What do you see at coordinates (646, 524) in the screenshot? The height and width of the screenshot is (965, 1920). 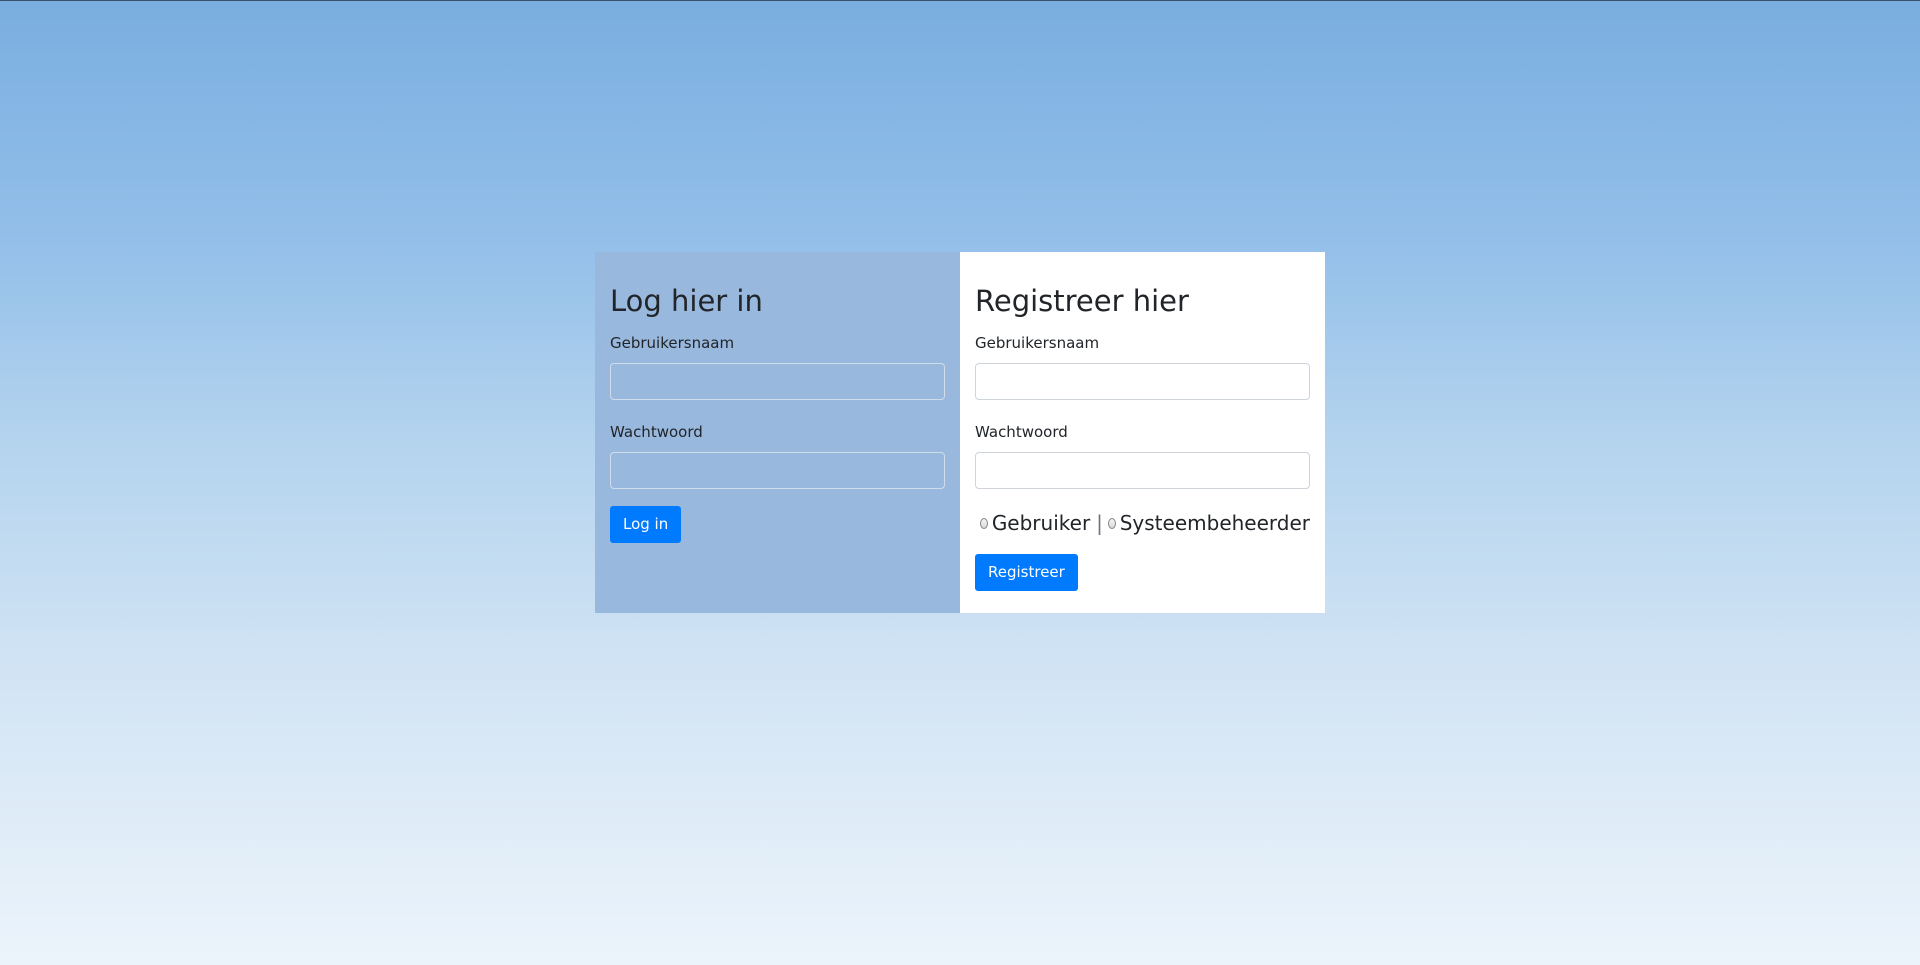 I see `login-button: Log in` at bounding box center [646, 524].